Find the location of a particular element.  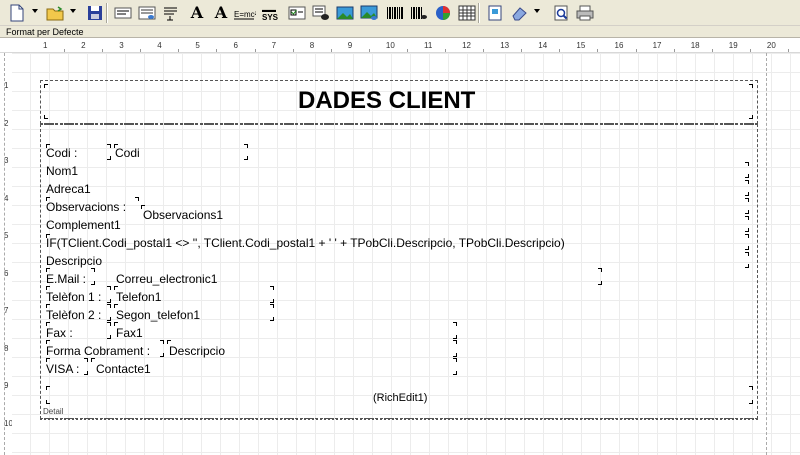

image-icon is located at coordinates (345, 13).